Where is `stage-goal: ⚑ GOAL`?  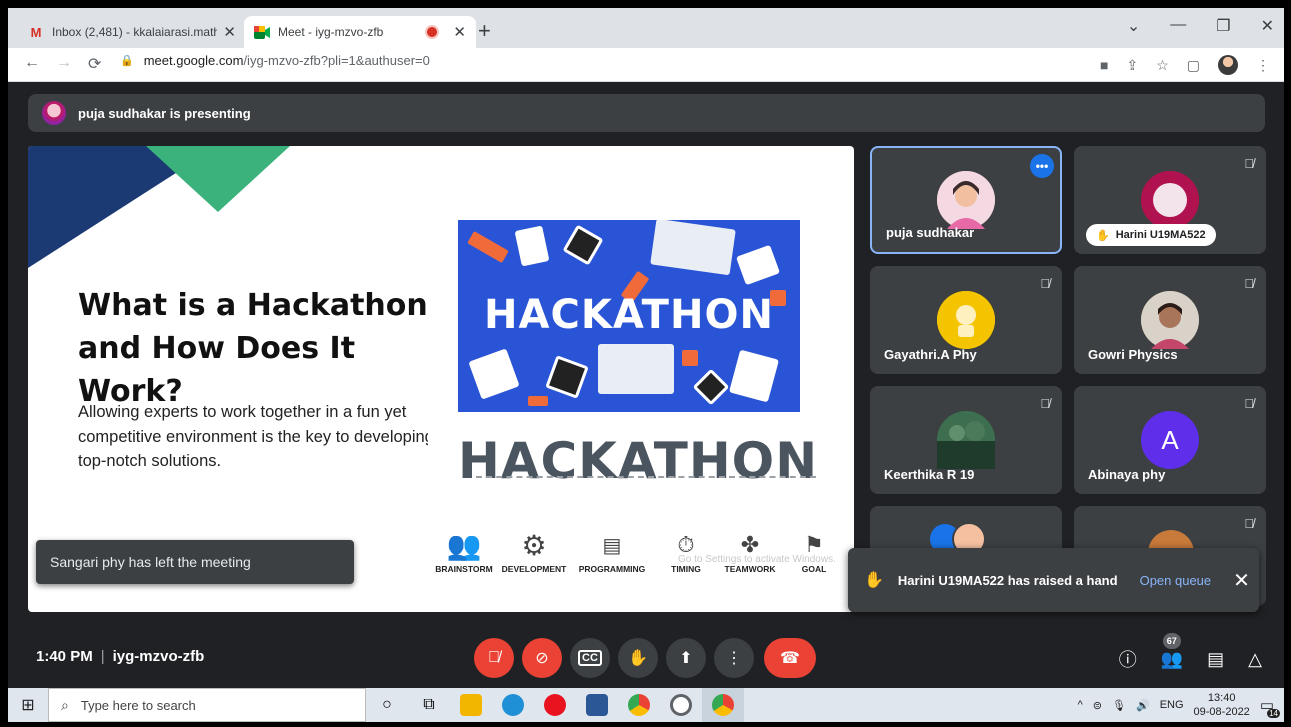
stage-goal: ⚑ GOAL is located at coordinates (814, 551).